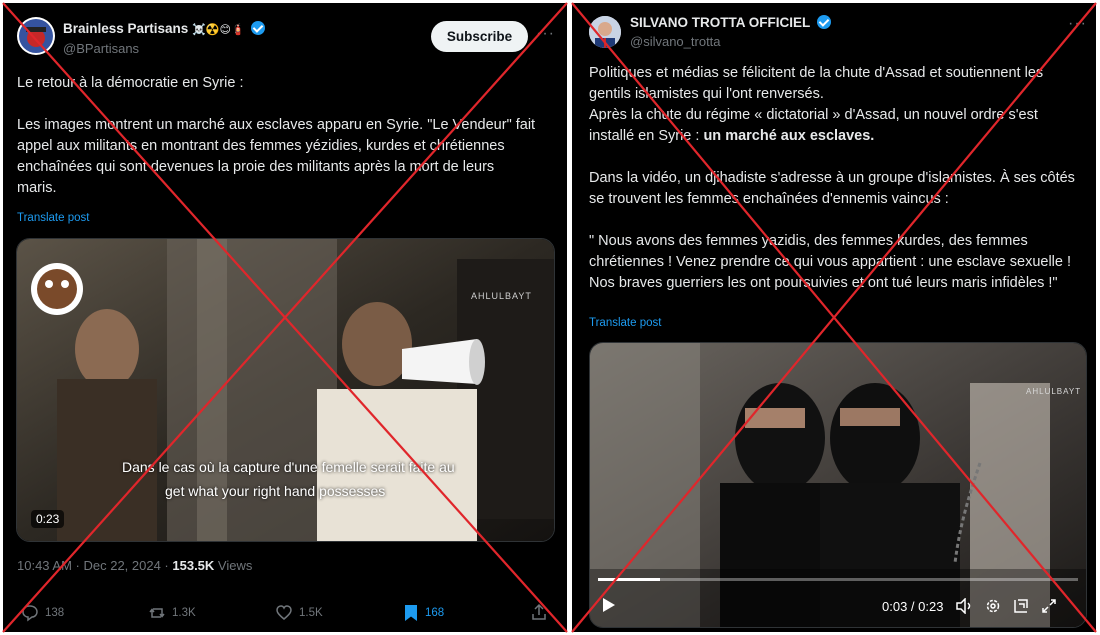 Image resolution: width=1100 pixels, height=635 pixels. What do you see at coordinates (675, 41) in the screenshot?
I see `author-handle: @silvano_trotta` at bounding box center [675, 41].